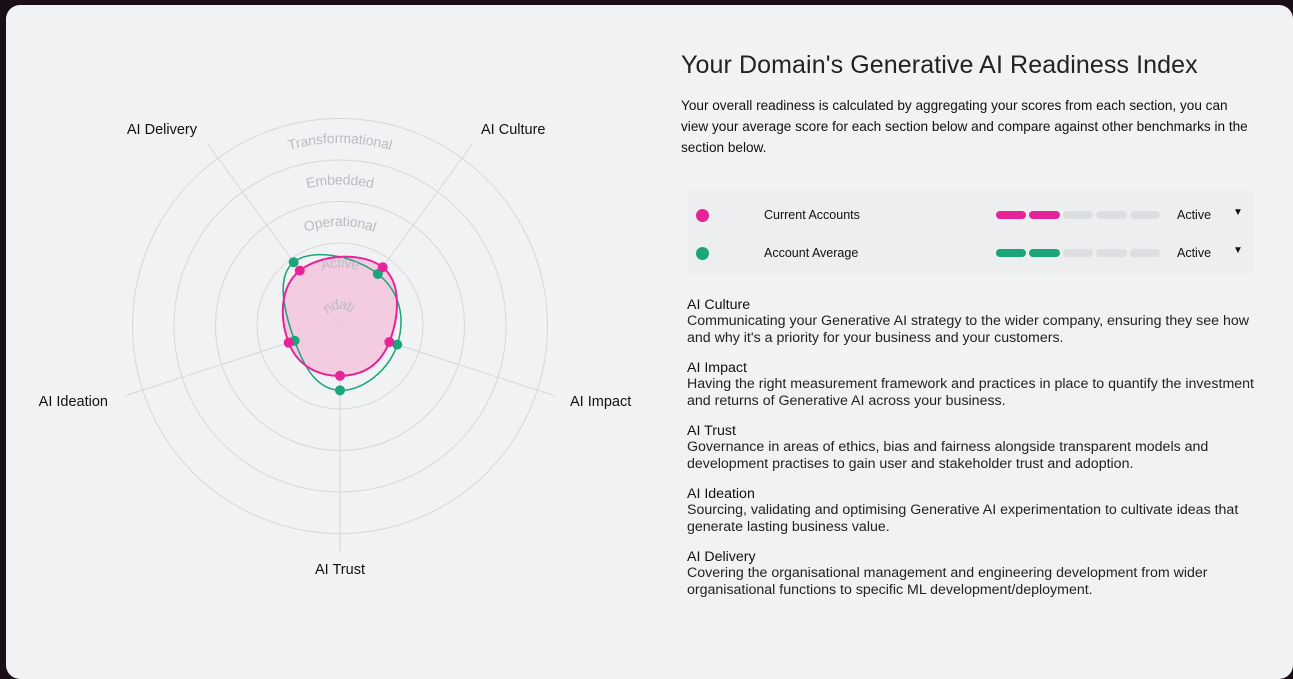 This screenshot has height=679, width=1293. I want to click on section-title: AI Impact, so click(717, 368).